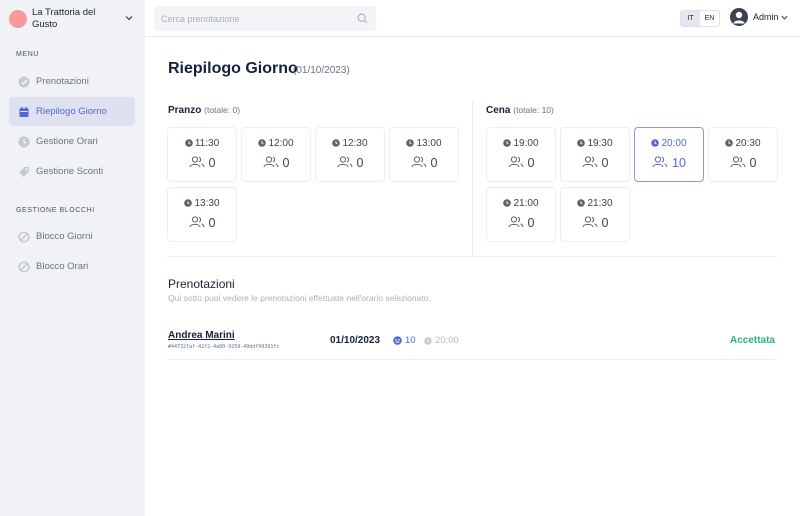  What do you see at coordinates (355, 143) in the screenshot?
I see `slot-time: 12:30` at bounding box center [355, 143].